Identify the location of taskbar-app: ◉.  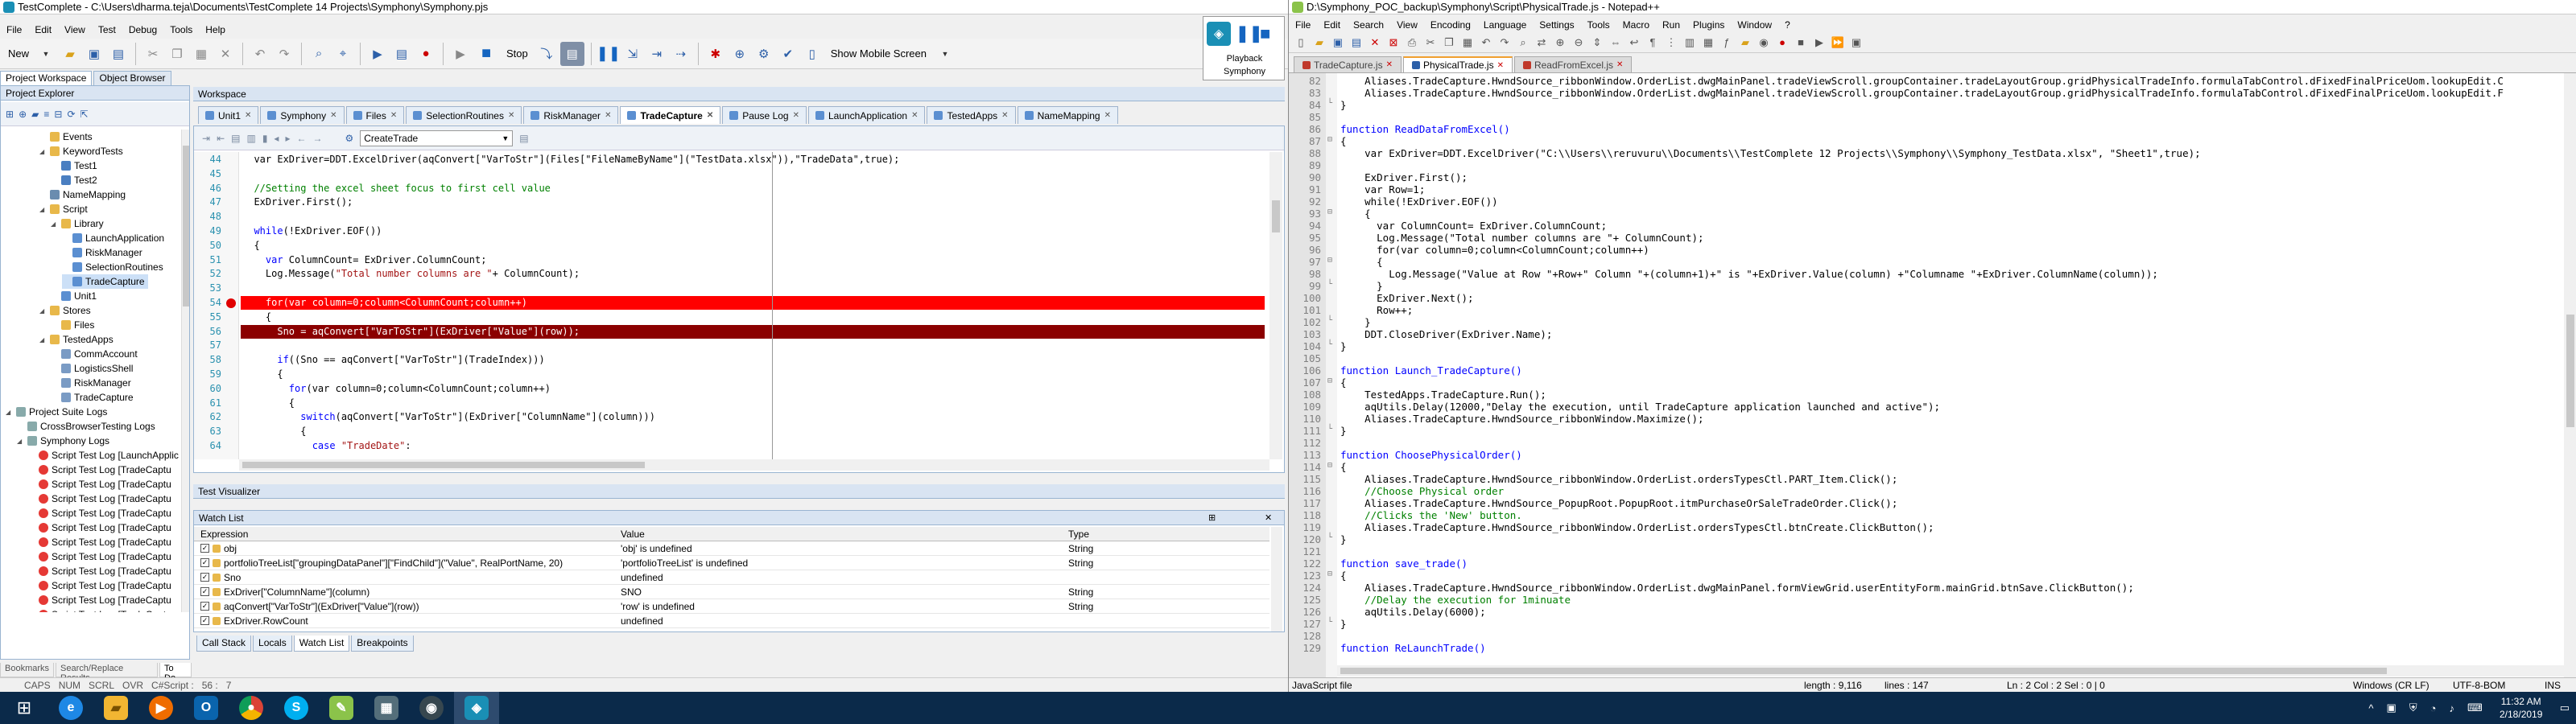
(431, 708).